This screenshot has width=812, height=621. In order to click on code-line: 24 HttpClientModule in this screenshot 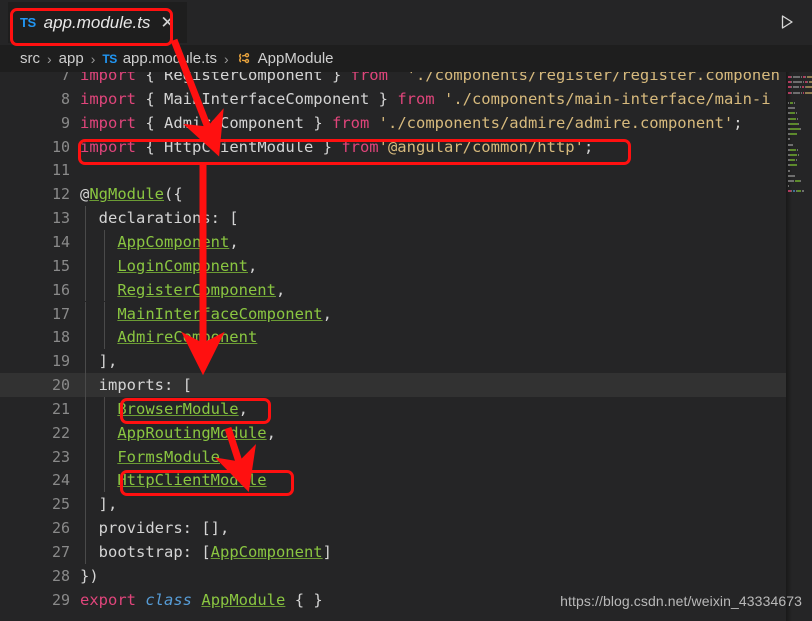, I will do `click(393, 480)`.